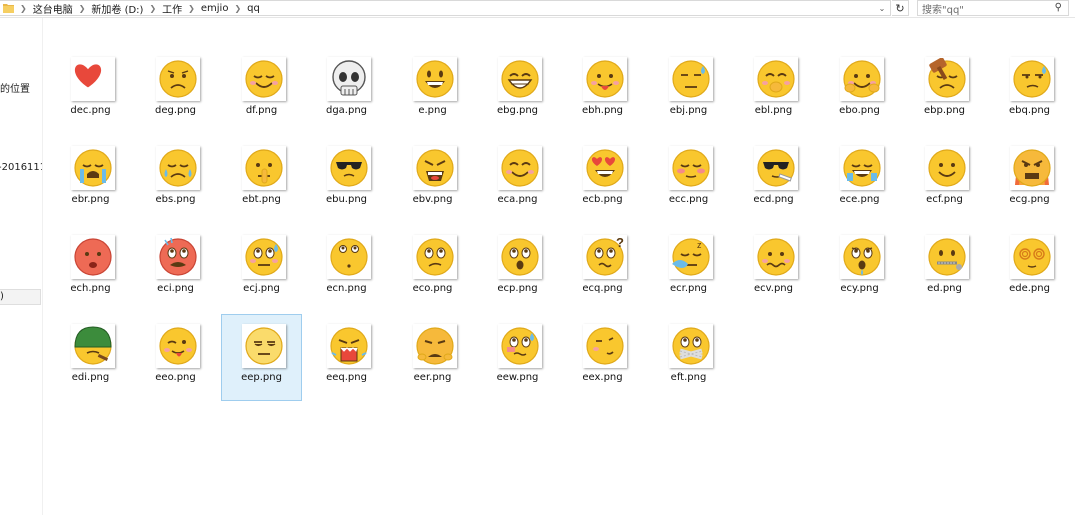  I want to click on file-item: ebg.png, so click(517, 90).